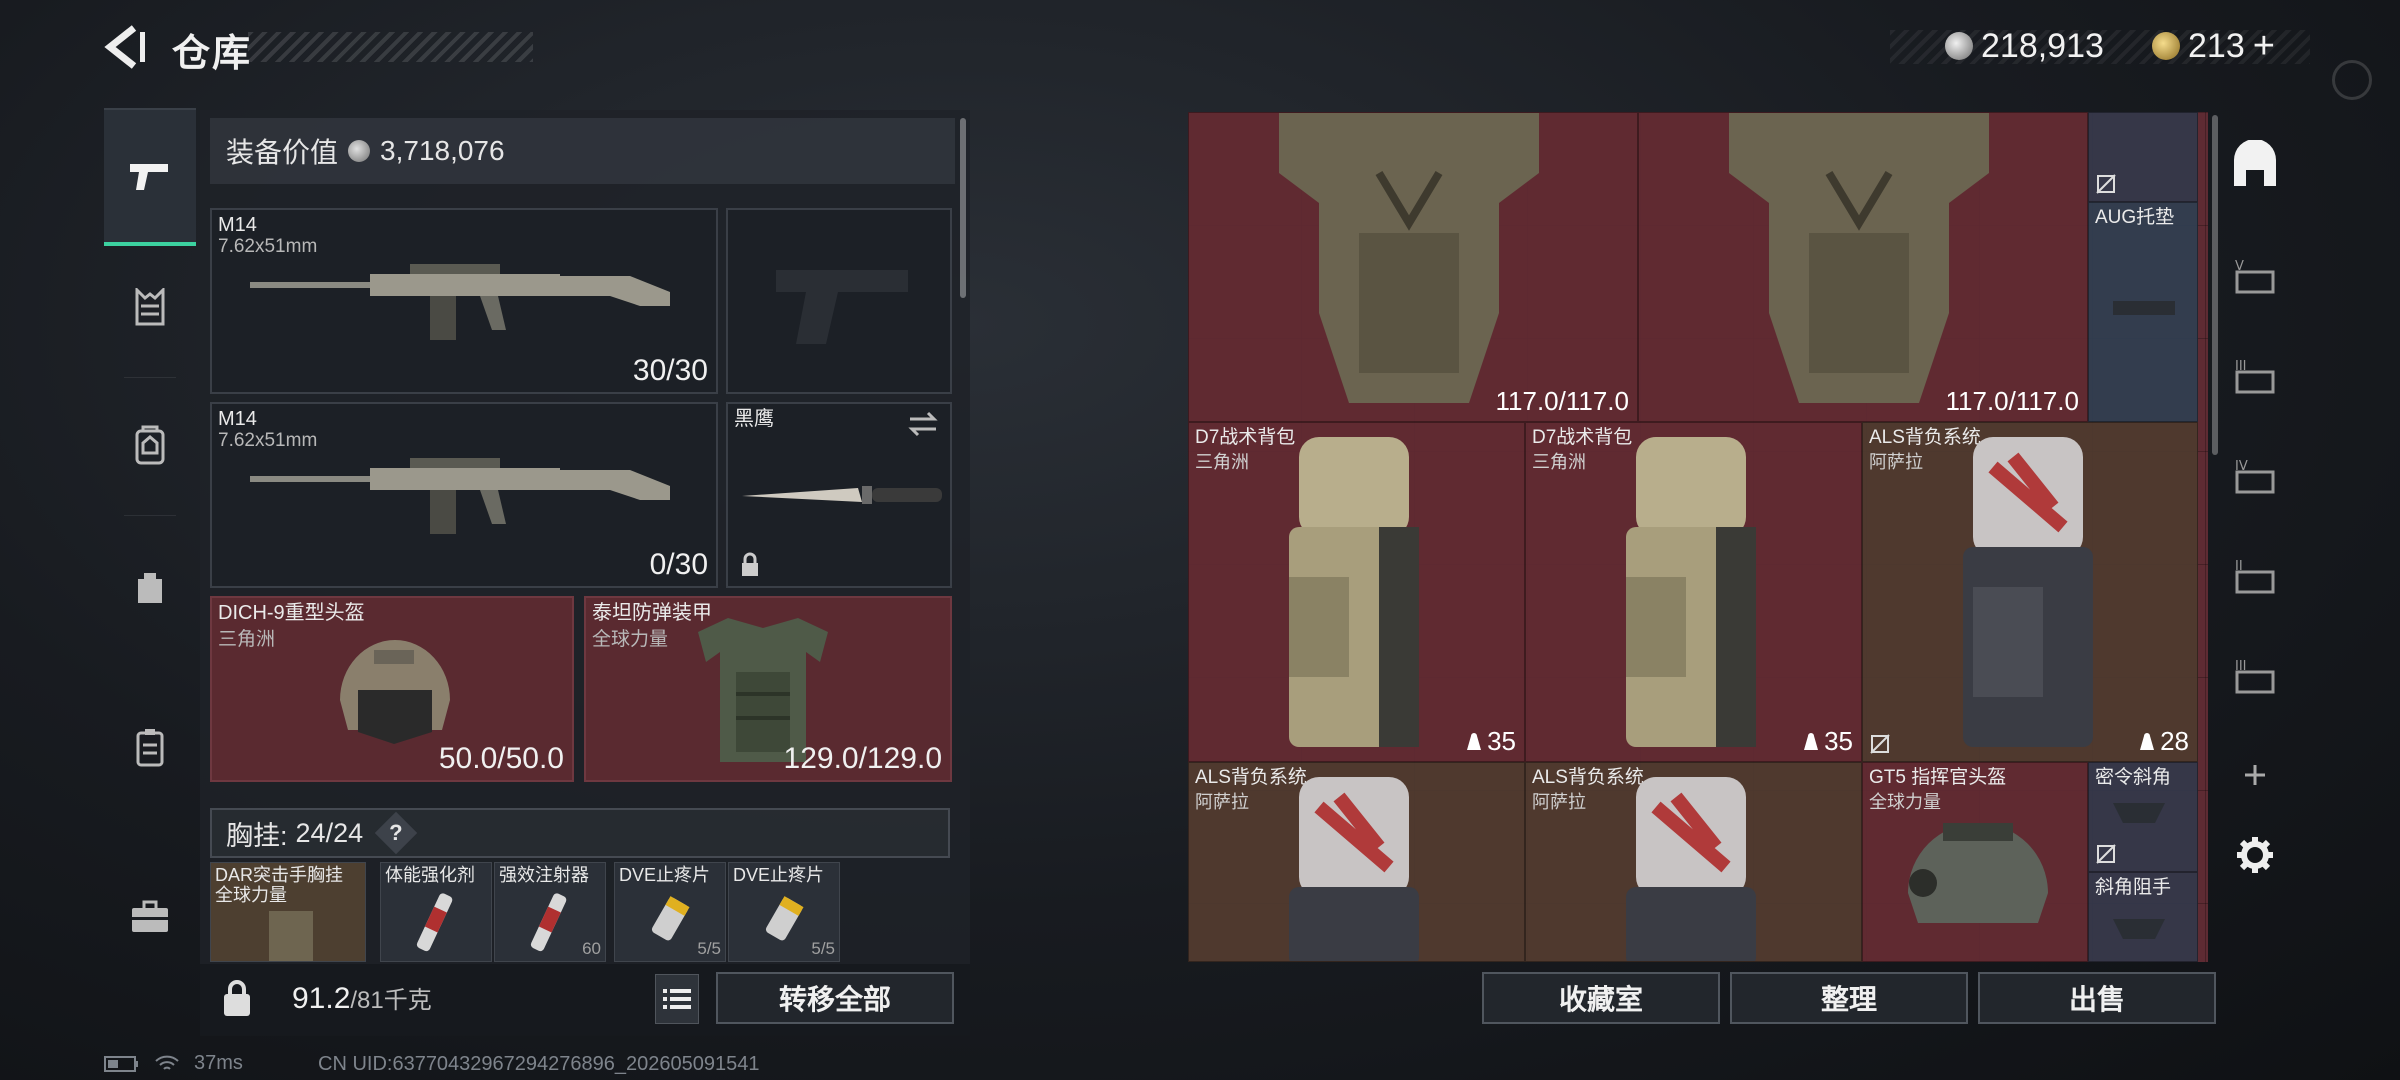 Image resolution: width=2400 pixels, height=1080 pixels. I want to click on item-name: GT5 指挥官头盔, so click(1938, 777).